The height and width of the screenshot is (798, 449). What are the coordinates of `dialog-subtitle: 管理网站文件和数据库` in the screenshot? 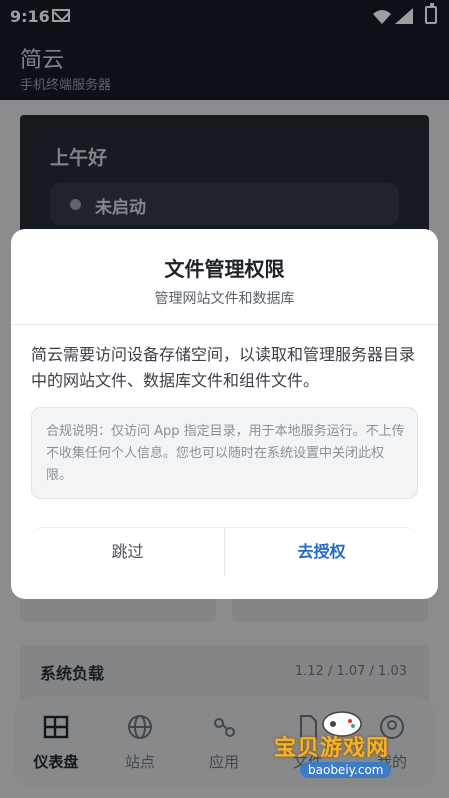 It's located at (224, 299).